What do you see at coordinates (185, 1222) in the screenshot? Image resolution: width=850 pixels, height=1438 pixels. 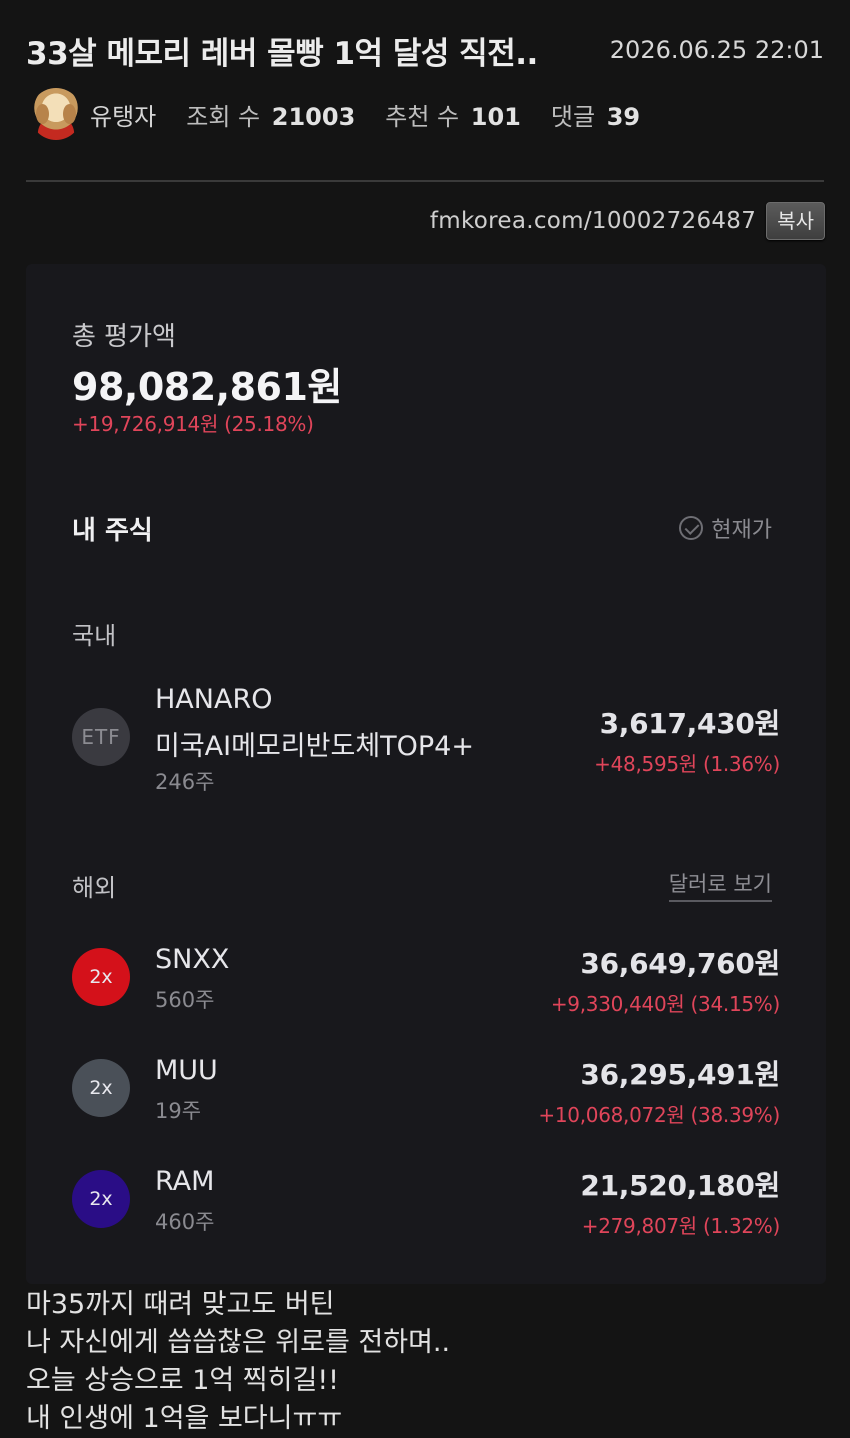 I see `stock-qty: 460주` at bounding box center [185, 1222].